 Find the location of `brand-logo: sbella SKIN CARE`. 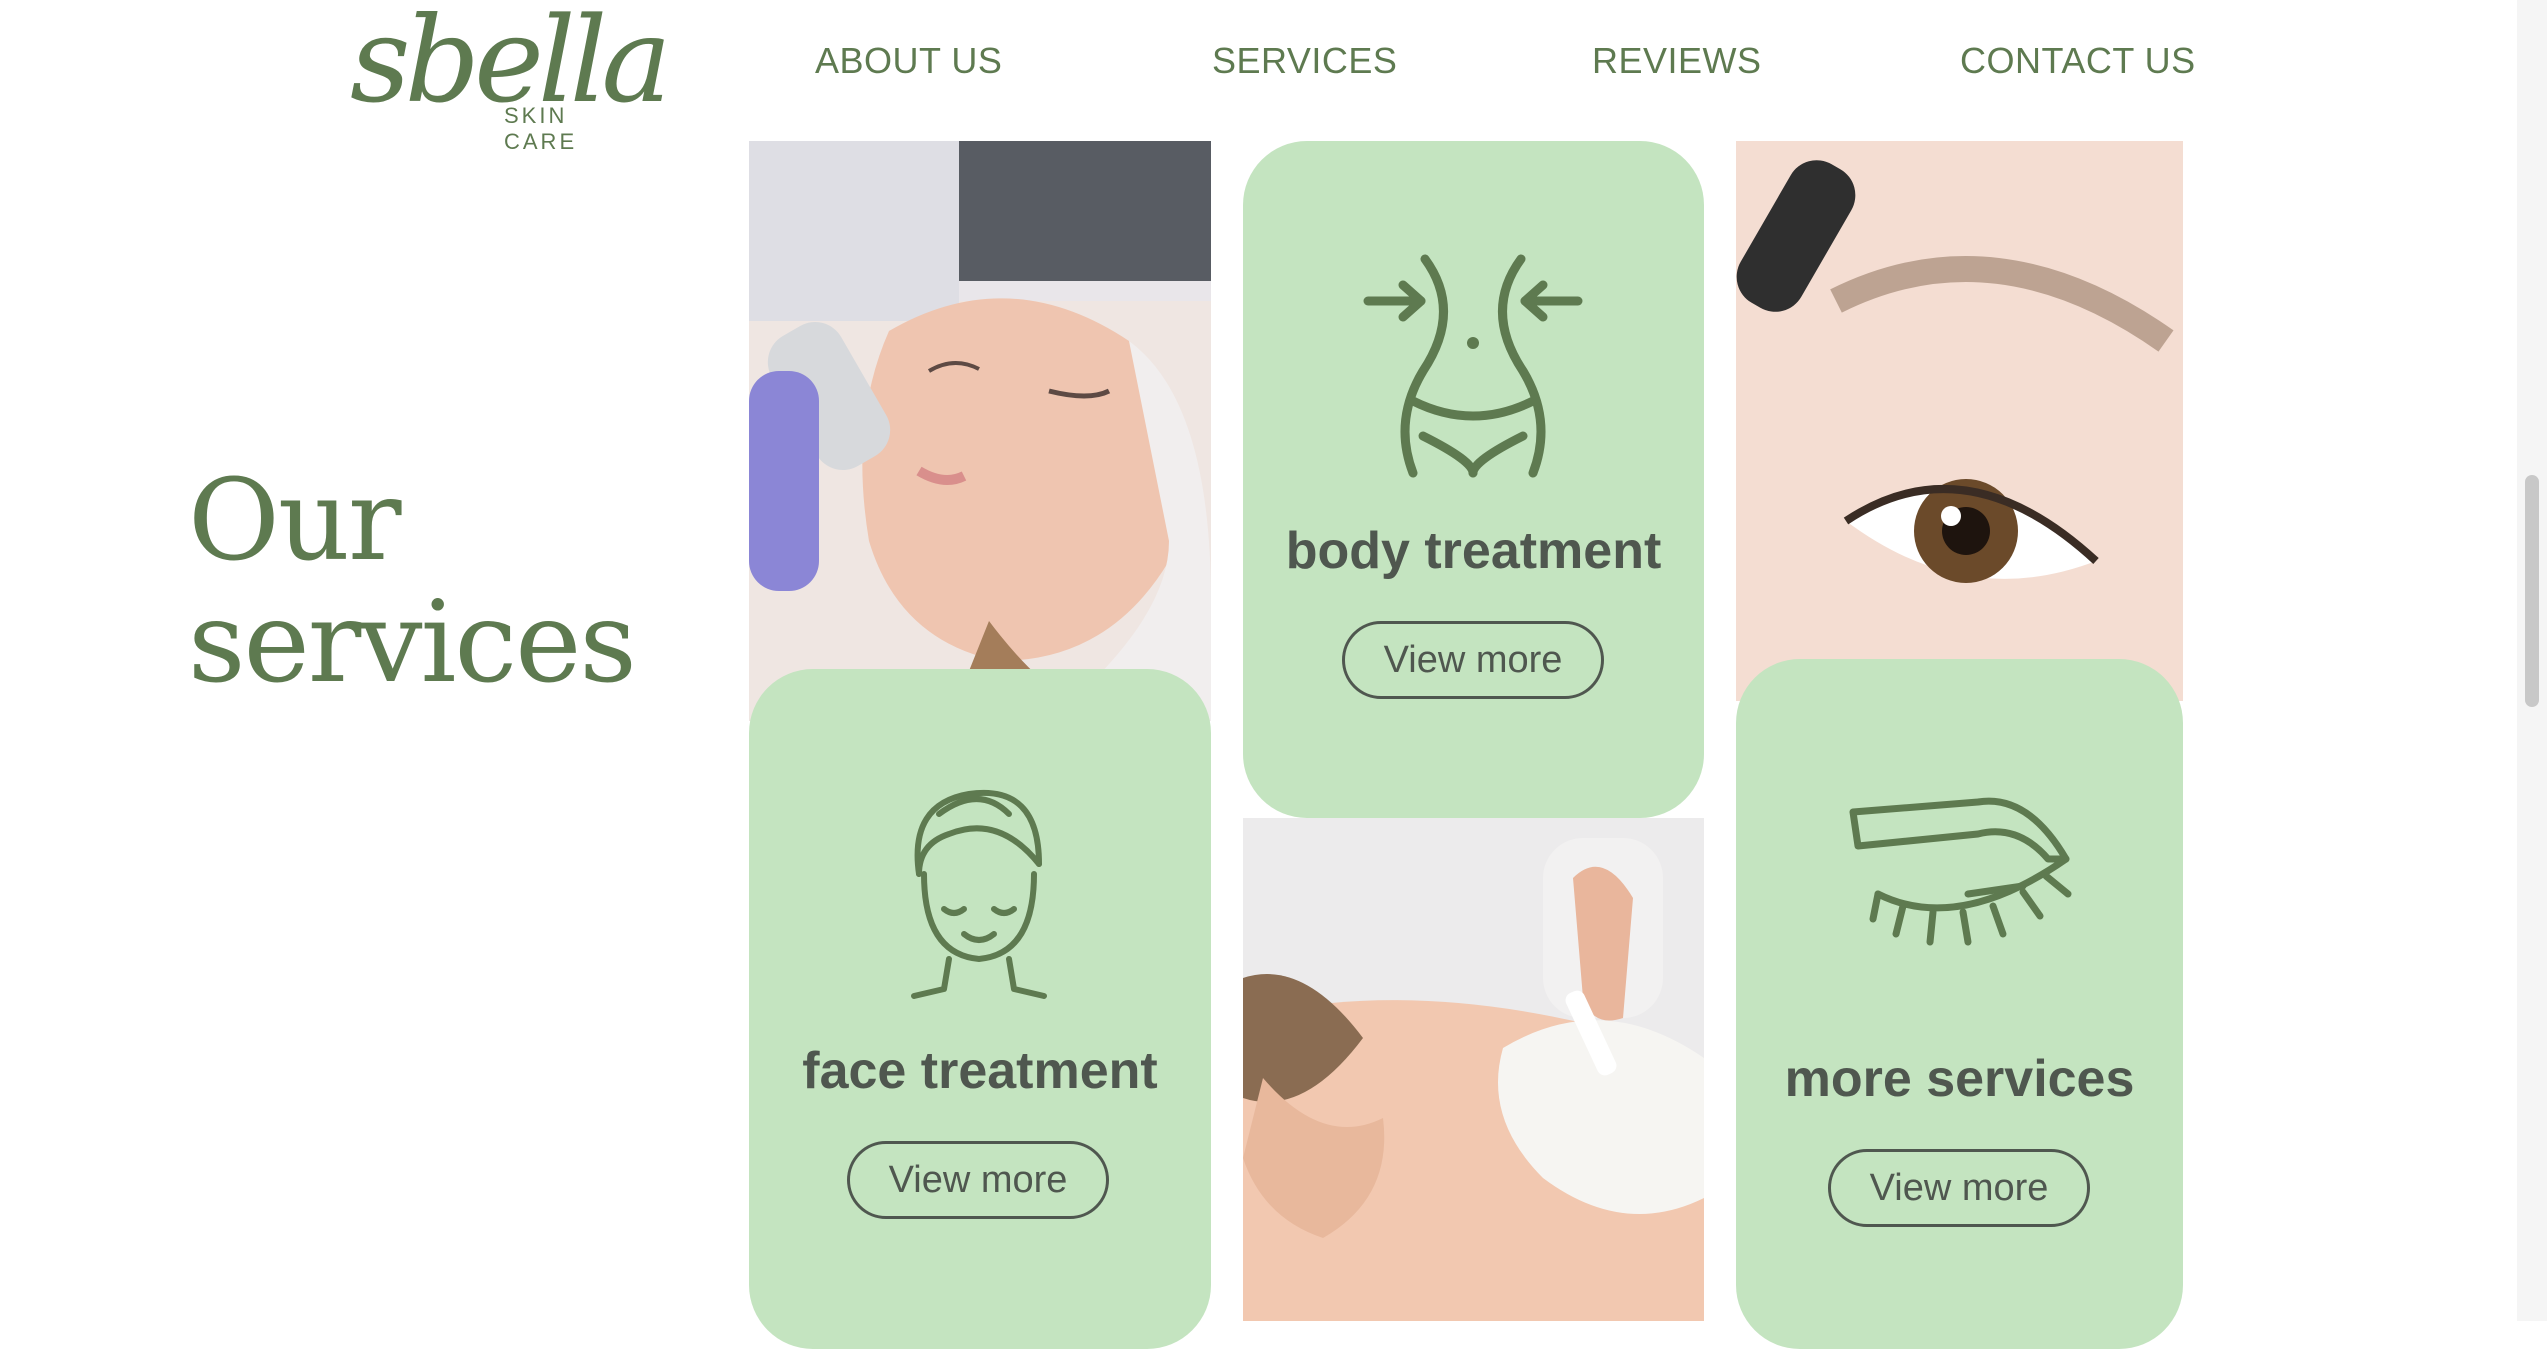

brand-logo: sbella SKIN CARE is located at coordinates (511, 77).